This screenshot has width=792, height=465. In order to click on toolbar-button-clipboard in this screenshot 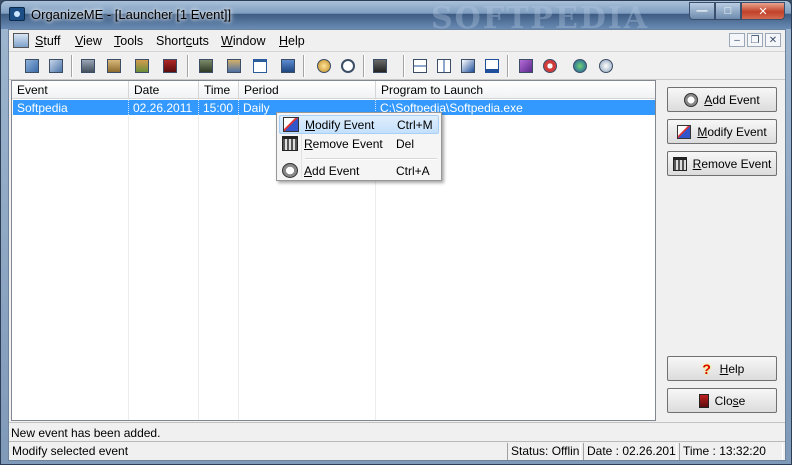, I will do `click(114, 66)`.